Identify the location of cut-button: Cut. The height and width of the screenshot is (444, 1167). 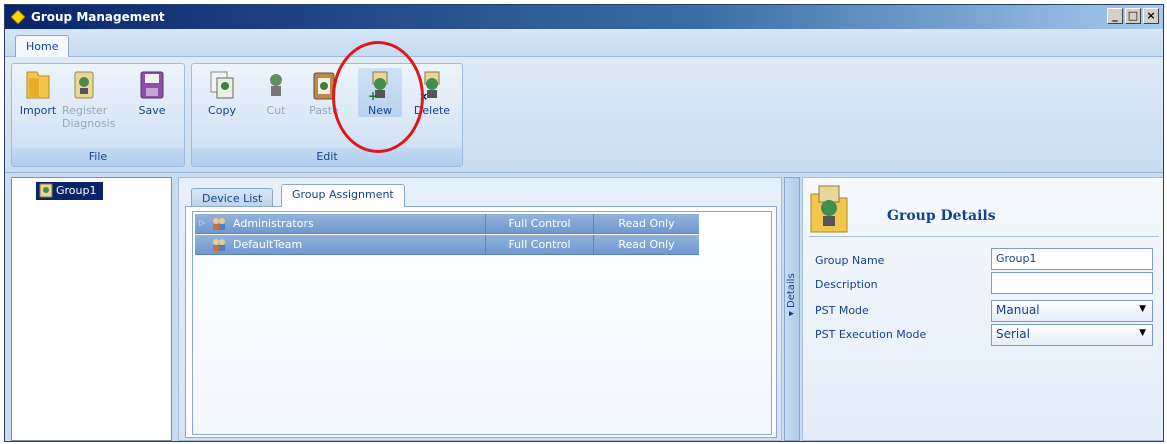
(276, 92).